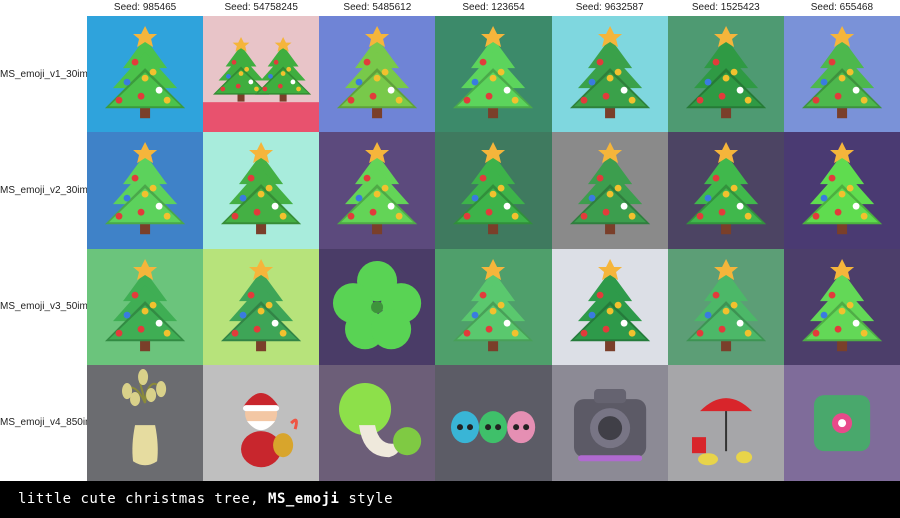 The height and width of the screenshot is (518, 900). I want to click on camera-illustration, so click(609, 422).